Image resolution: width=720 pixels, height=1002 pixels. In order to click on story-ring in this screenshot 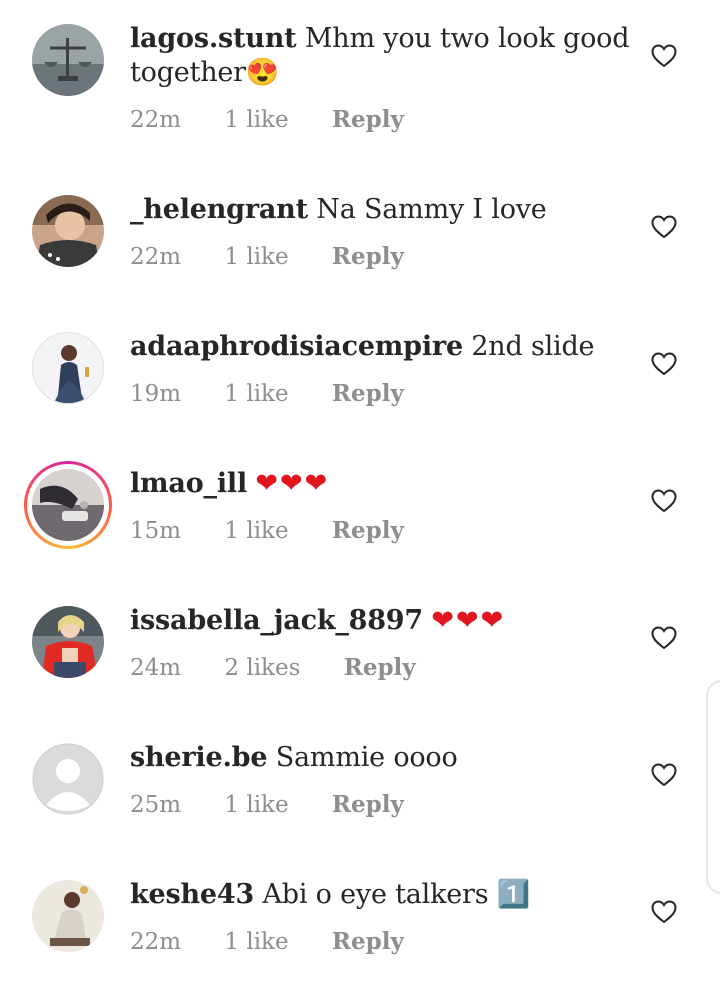, I will do `click(68, 505)`.